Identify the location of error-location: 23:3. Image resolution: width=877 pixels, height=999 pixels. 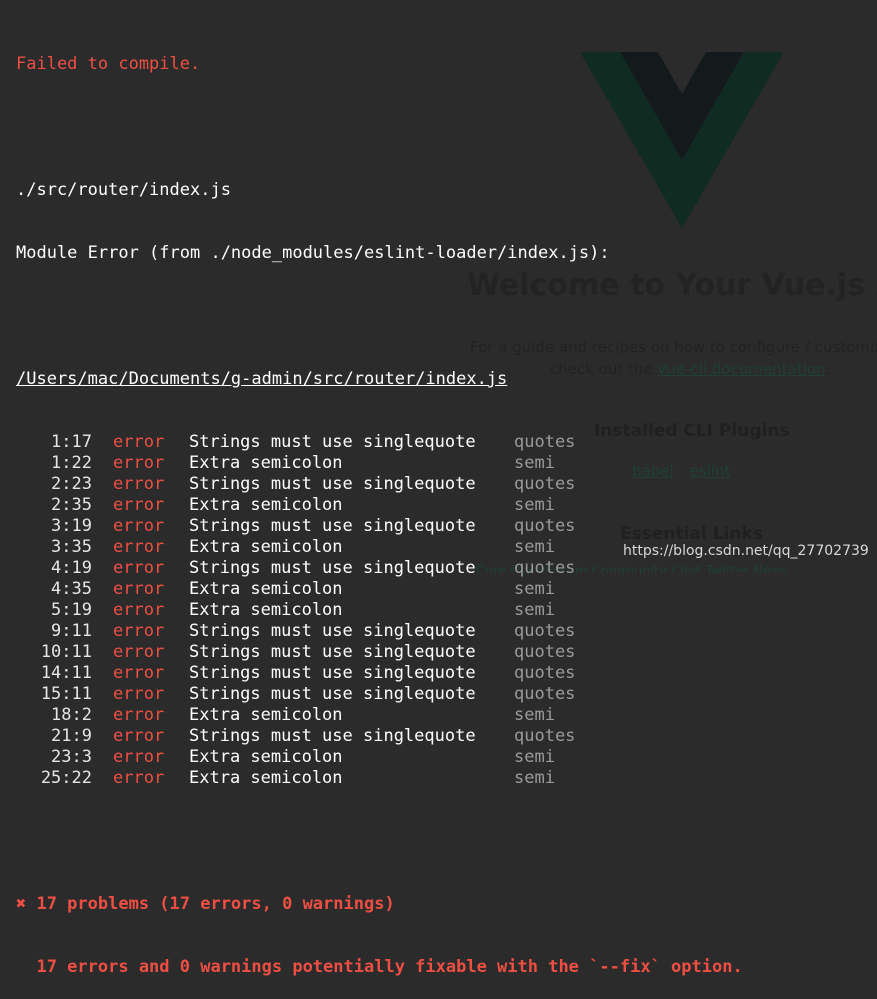
(71, 757).